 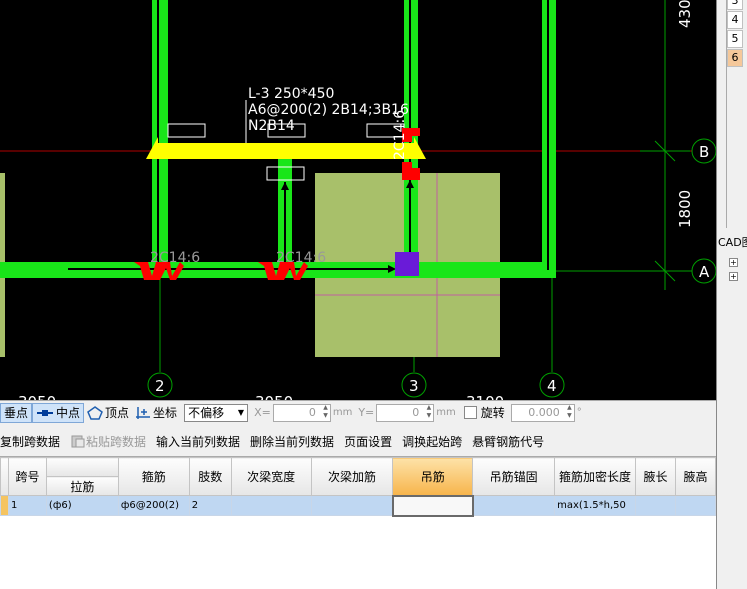 What do you see at coordinates (685, 14) in the screenshot?
I see `dim-vertical-top: 4300` at bounding box center [685, 14].